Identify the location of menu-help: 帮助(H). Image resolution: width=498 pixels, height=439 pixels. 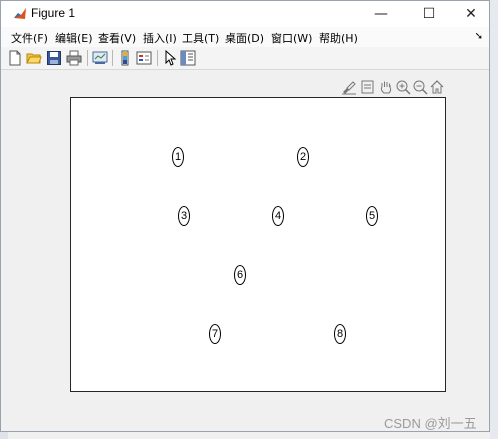
(338, 38).